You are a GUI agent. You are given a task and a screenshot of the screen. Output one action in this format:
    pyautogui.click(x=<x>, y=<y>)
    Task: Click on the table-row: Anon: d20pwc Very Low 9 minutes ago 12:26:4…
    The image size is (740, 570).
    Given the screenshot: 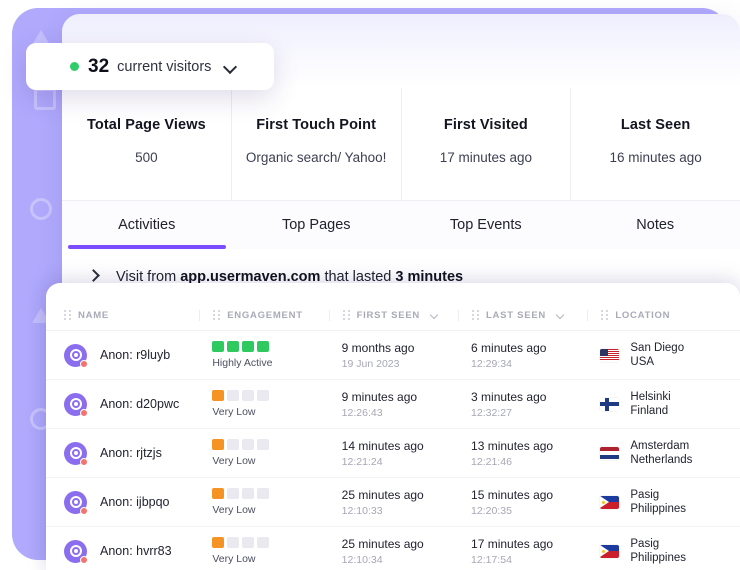 What is the action you would take?
    pyautogui.click(x=393, y=404)
    